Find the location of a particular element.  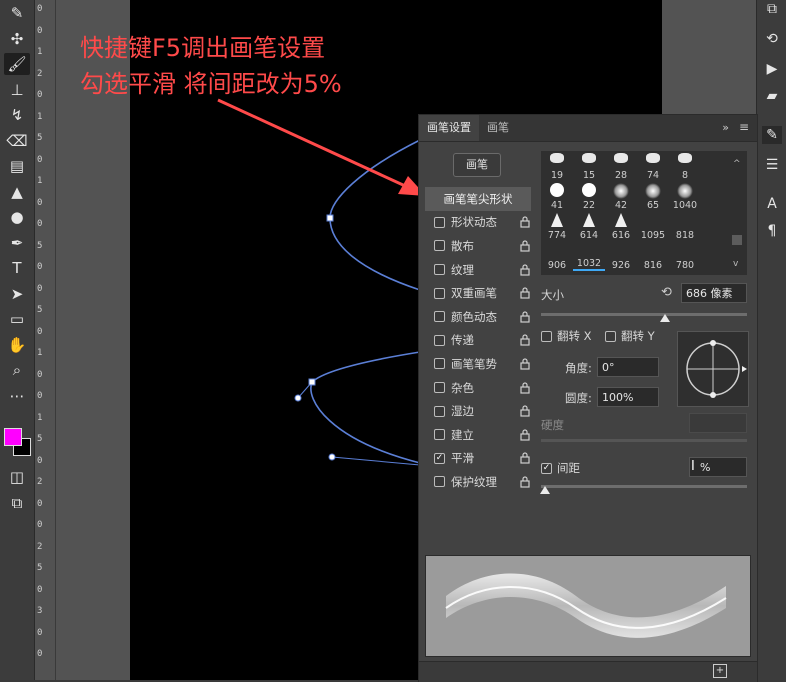

brush-presets-button: 画笔 is located at coordinates (477, 165).